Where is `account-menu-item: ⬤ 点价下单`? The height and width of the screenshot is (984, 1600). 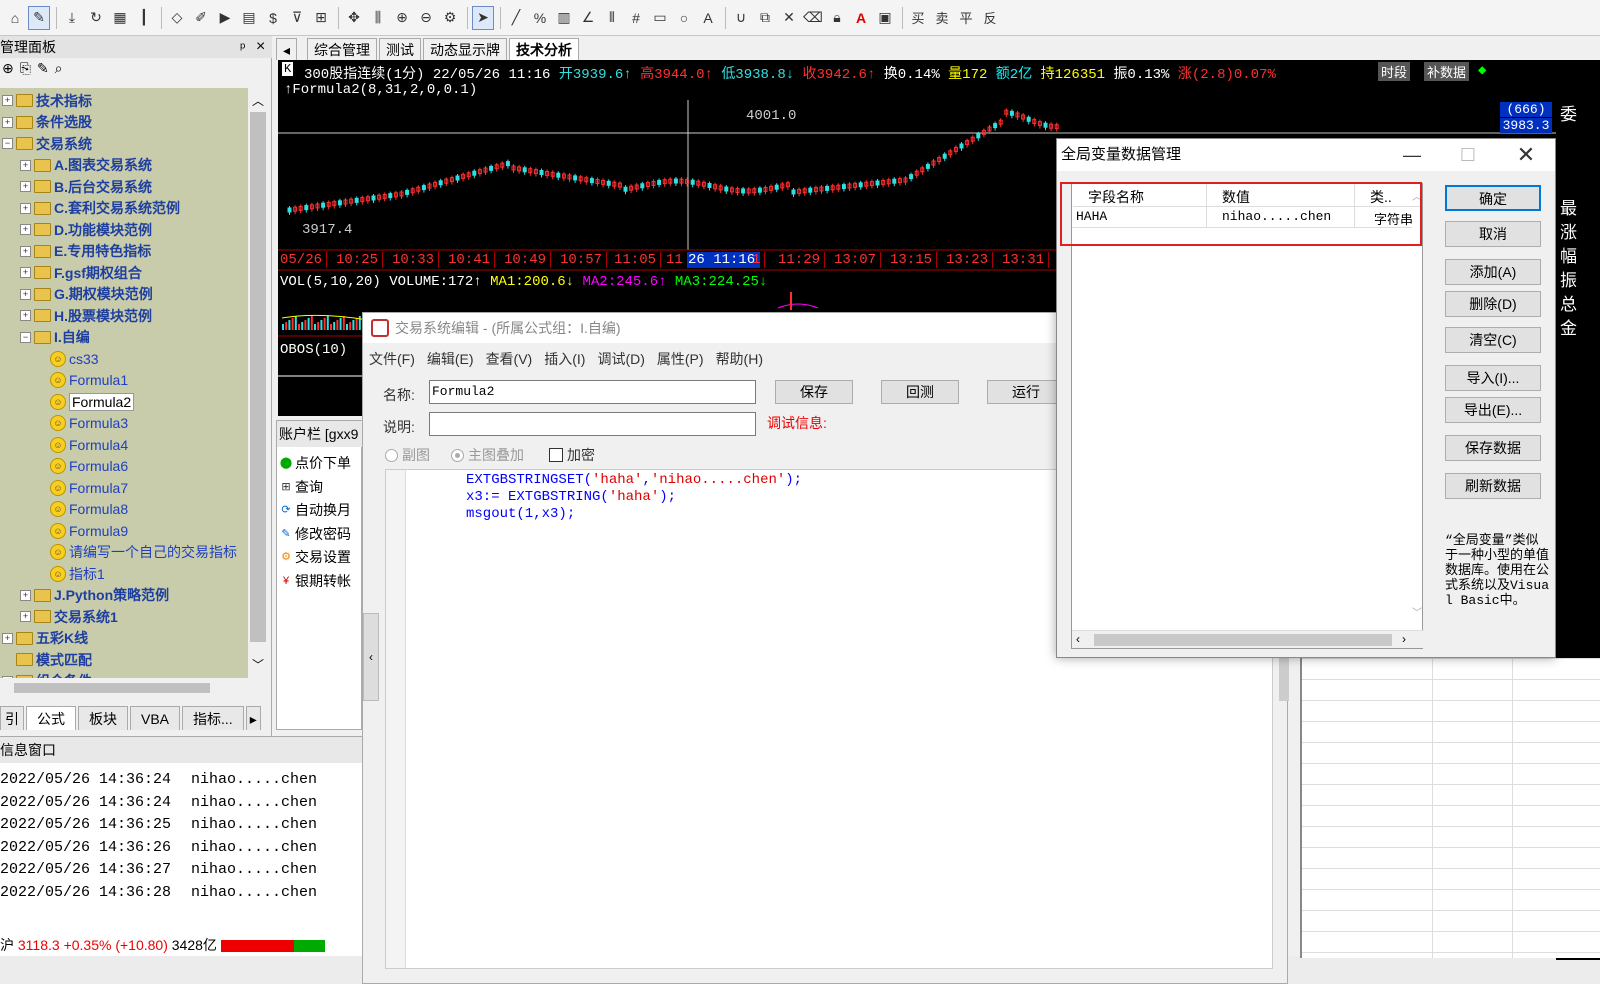
account-menu-item: ⬤ 点价下单 is located at coordinates (315, 463).